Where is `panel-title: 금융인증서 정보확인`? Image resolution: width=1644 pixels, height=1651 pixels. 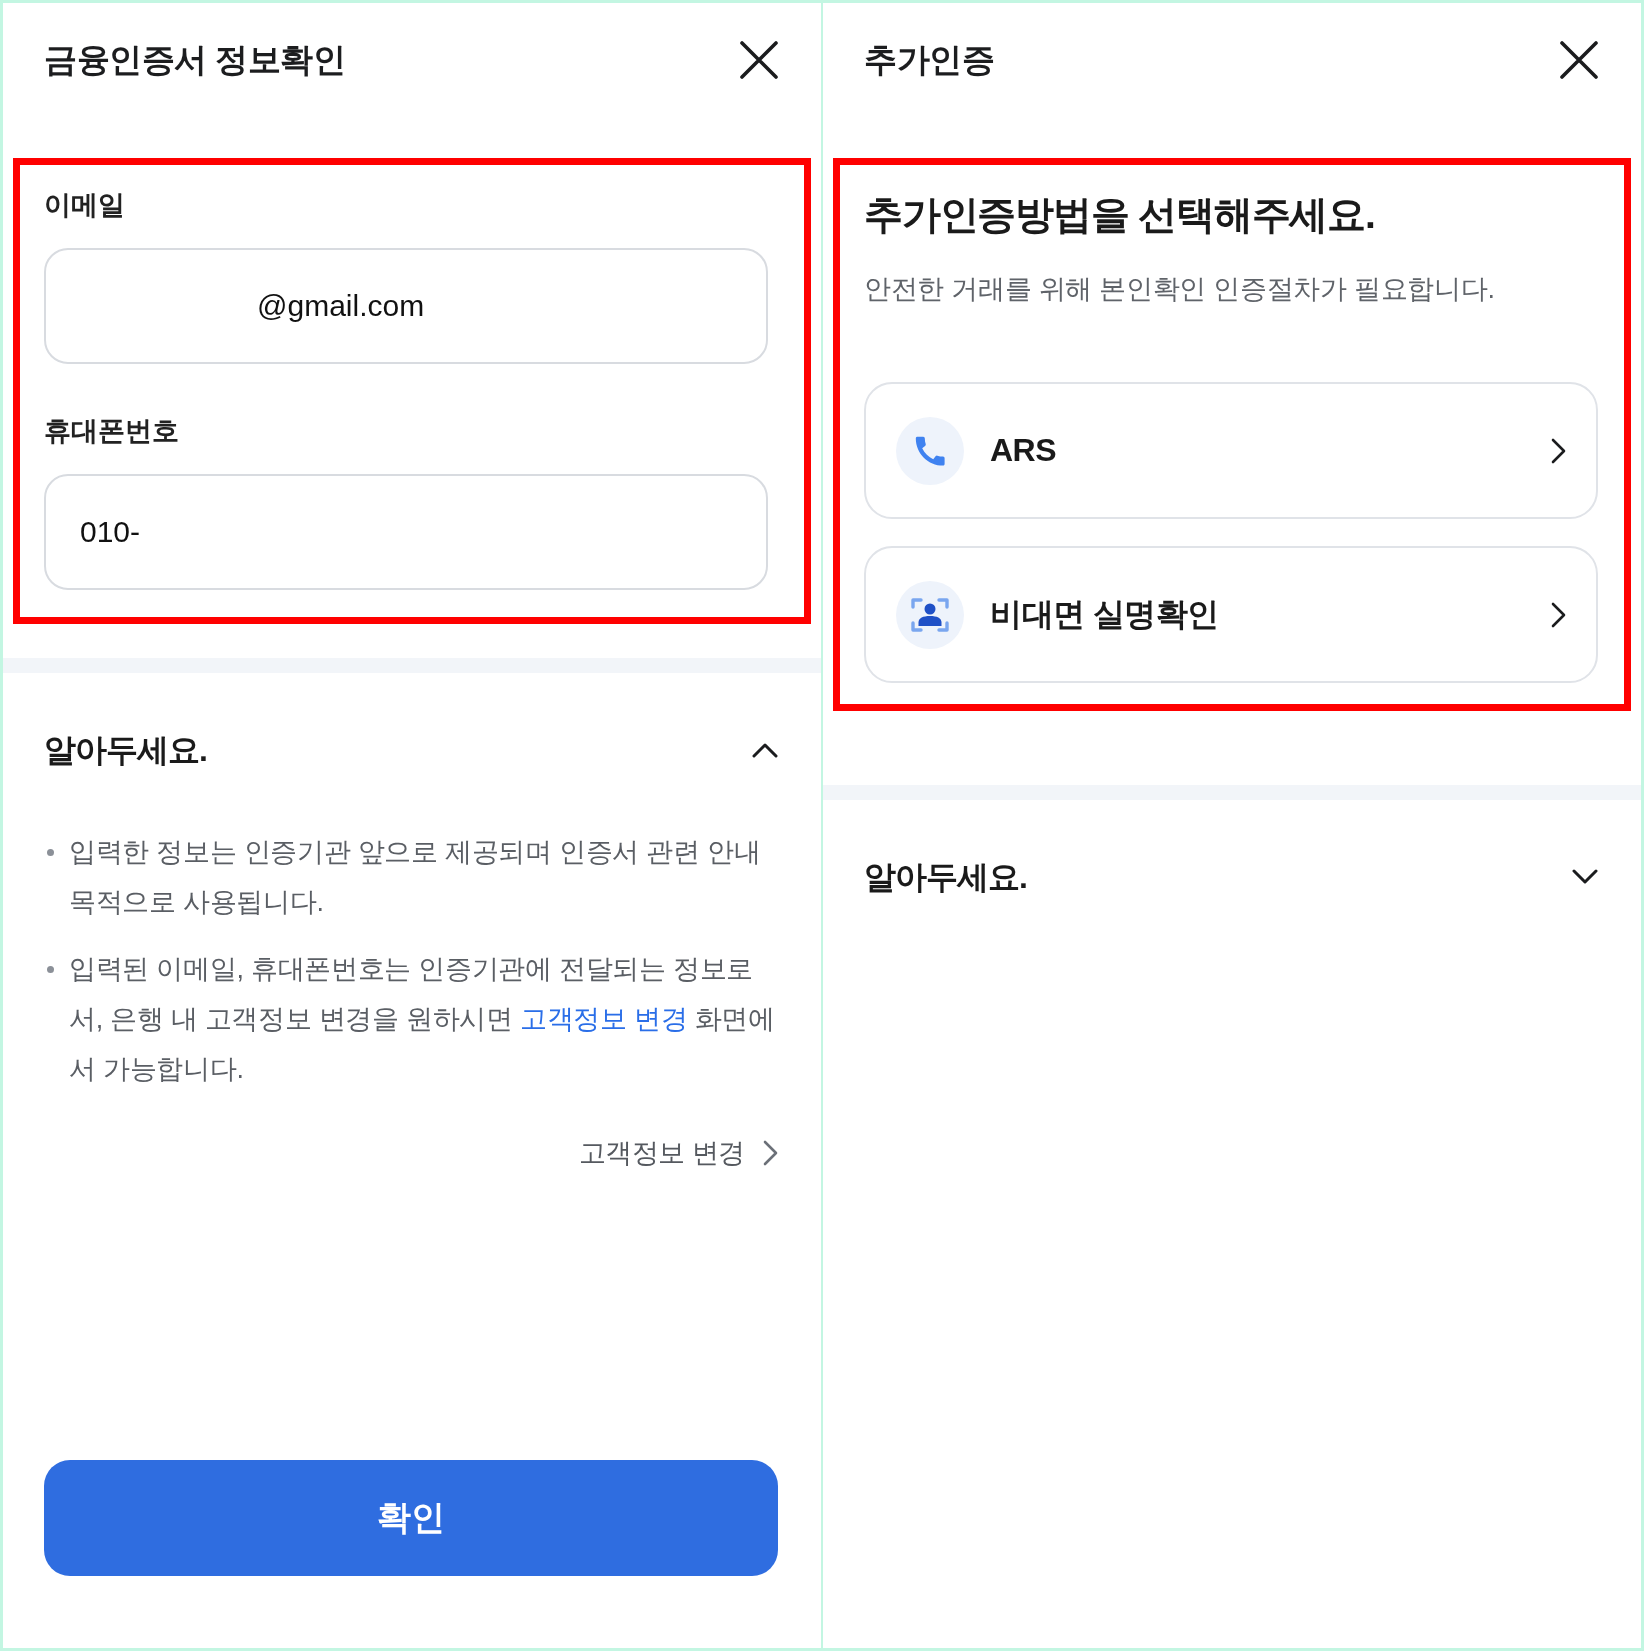
panel-title: 금융인증서 정보확인 is located at coordinates (195, 60).